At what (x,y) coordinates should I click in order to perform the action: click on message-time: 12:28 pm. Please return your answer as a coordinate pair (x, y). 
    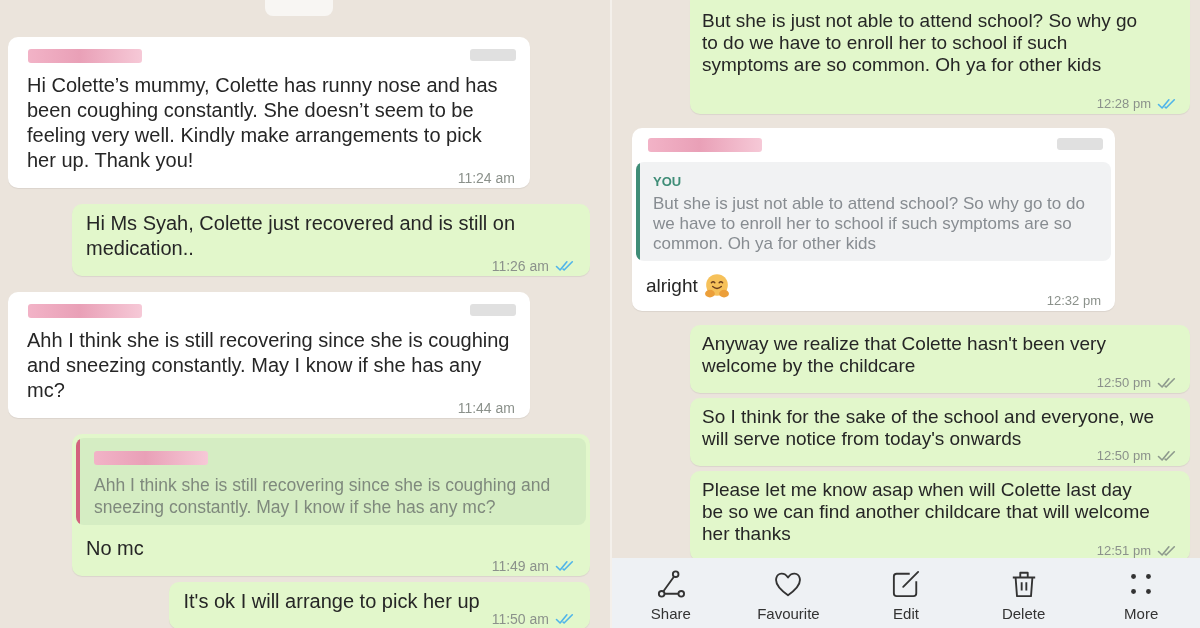
    Looking at the image, I should click on (1123, 104).